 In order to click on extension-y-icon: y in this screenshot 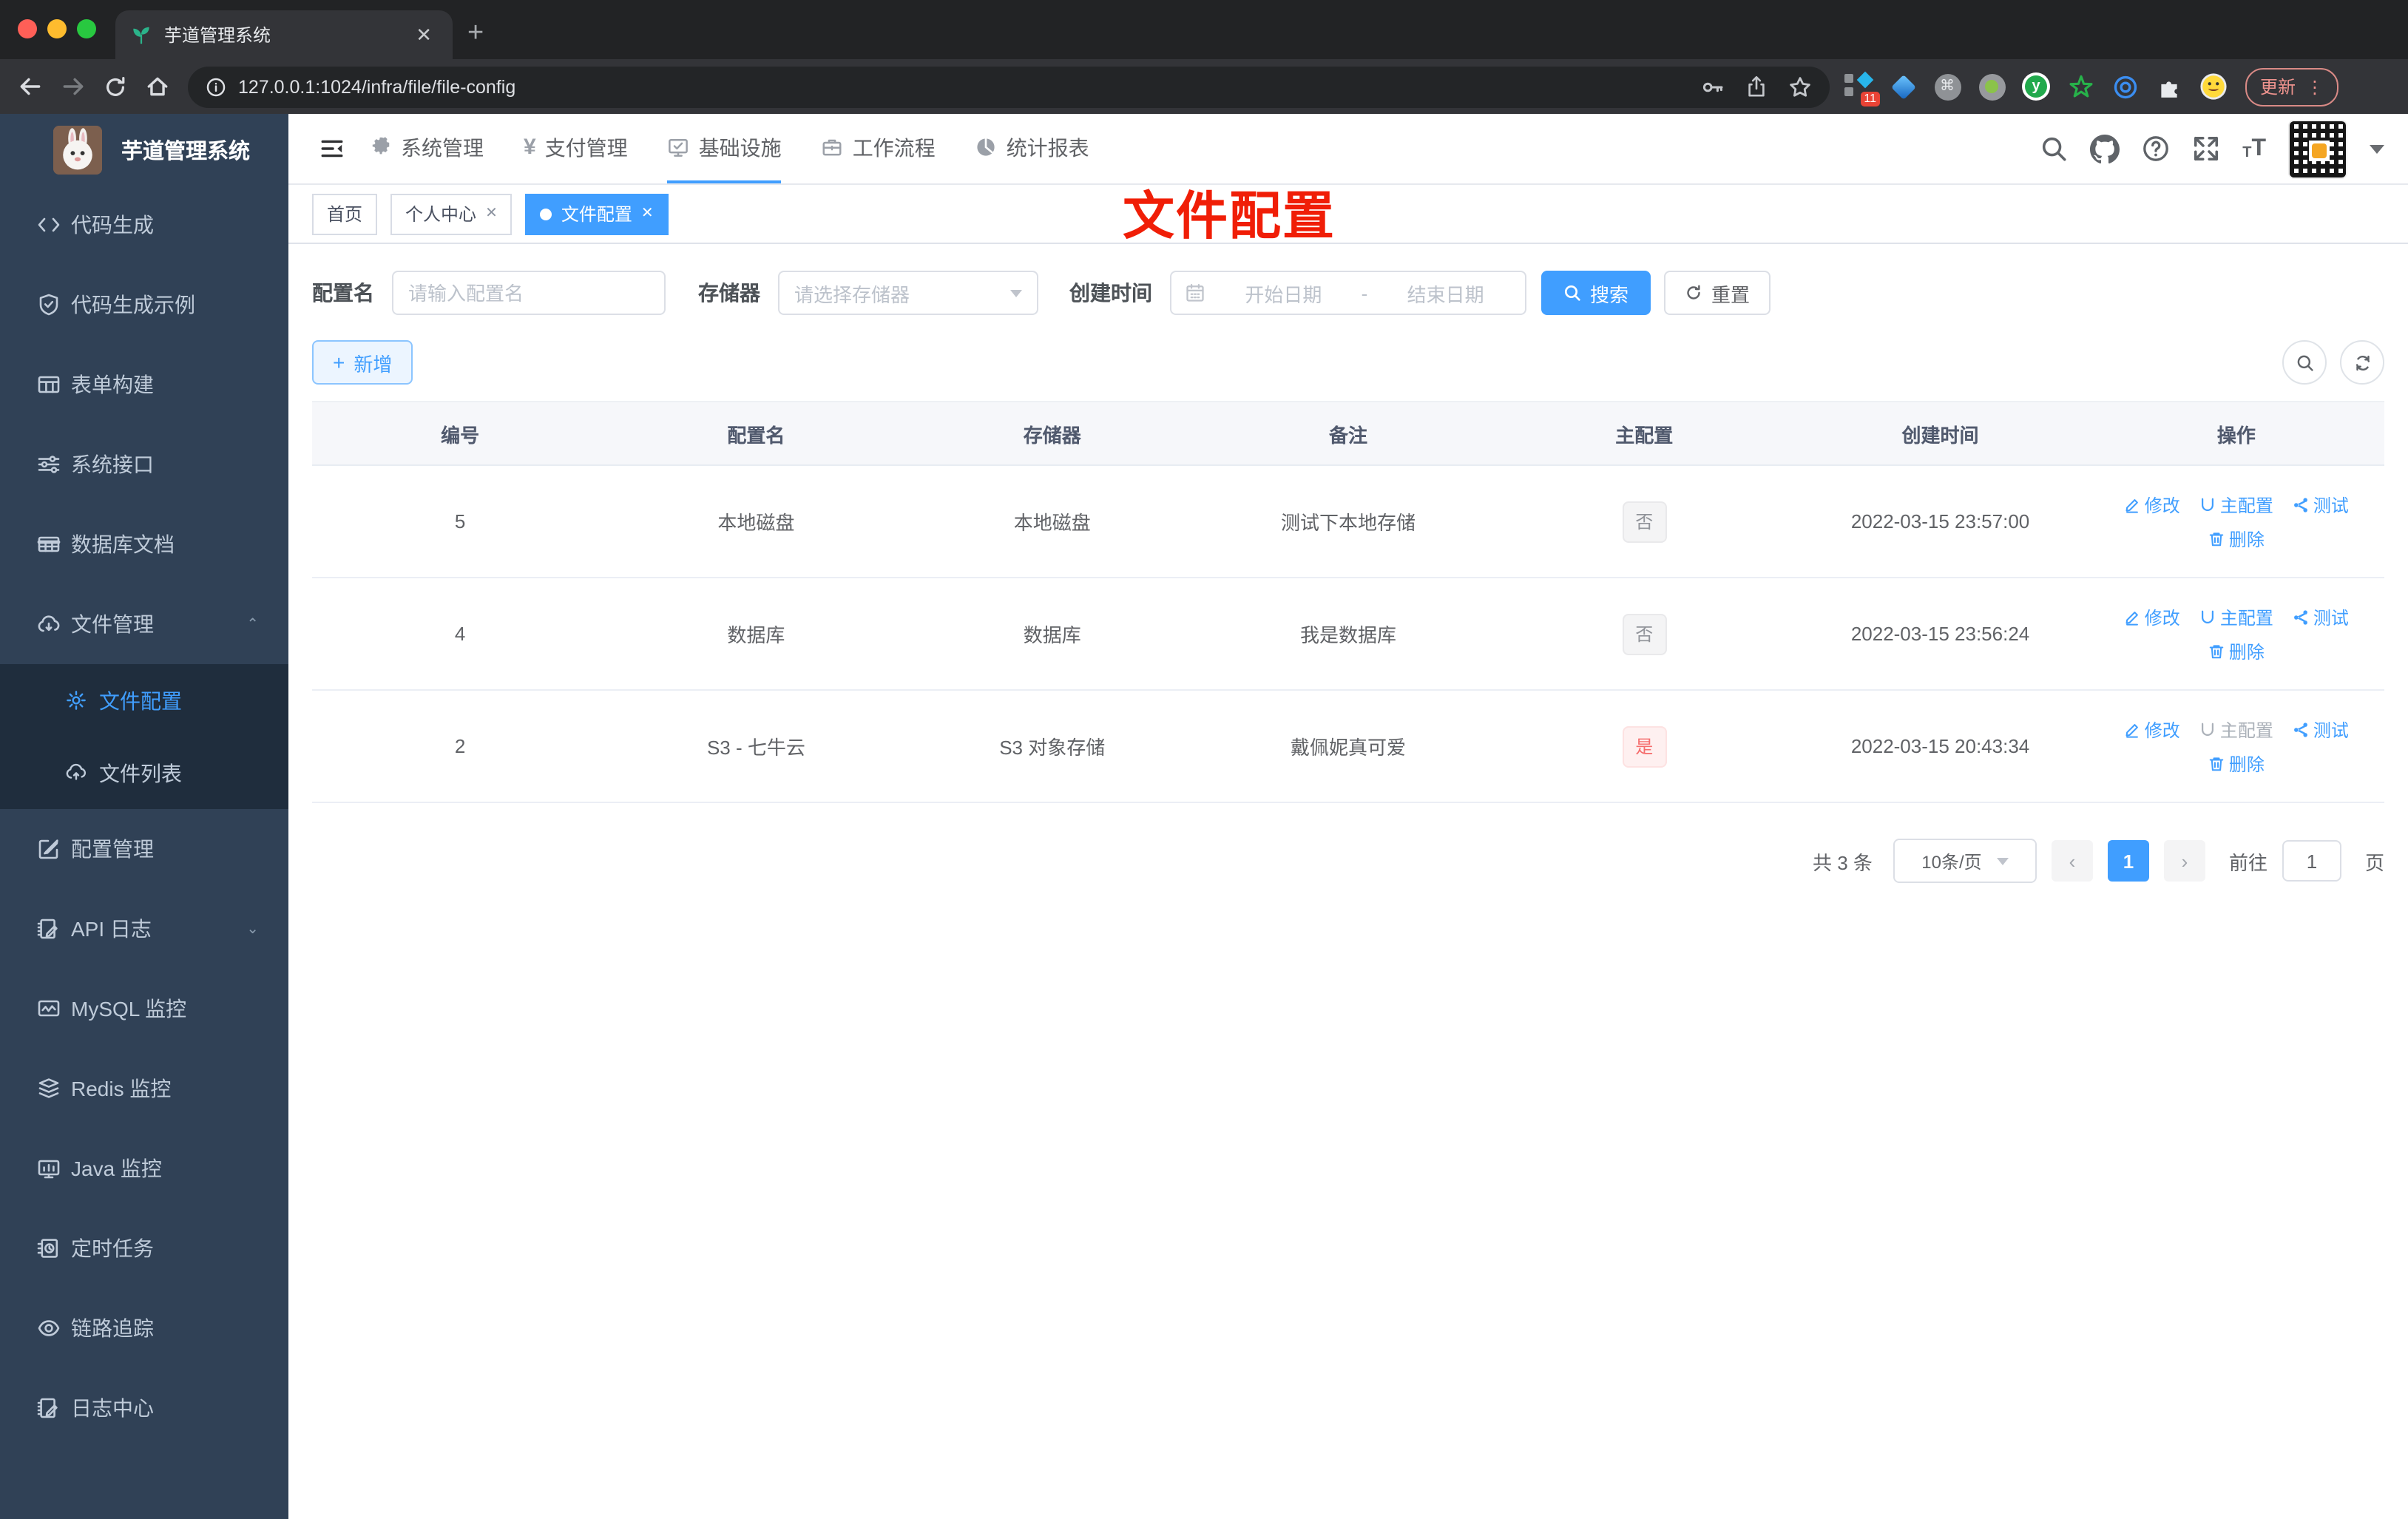, I will do `click(2036, 86)`.